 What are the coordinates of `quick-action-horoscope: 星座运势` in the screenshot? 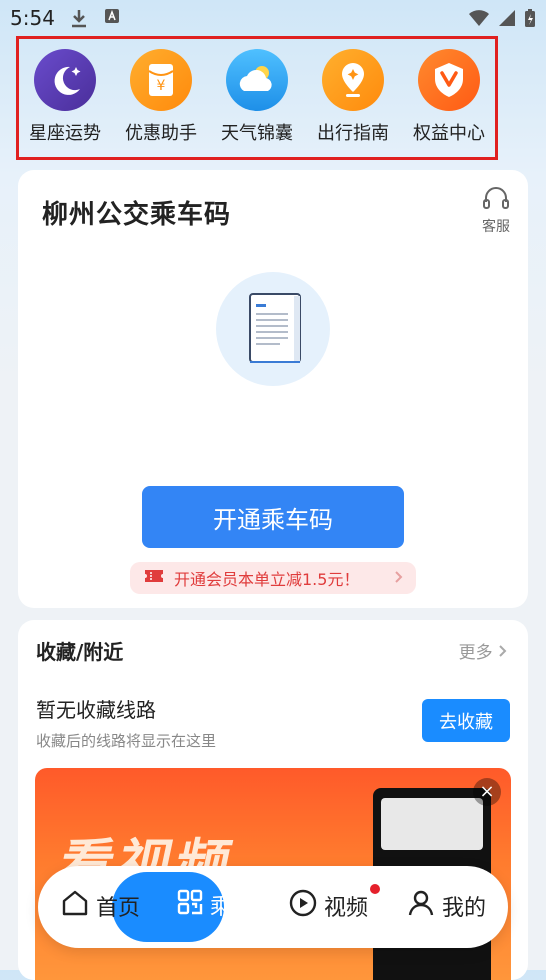 It's located at (65, 97).